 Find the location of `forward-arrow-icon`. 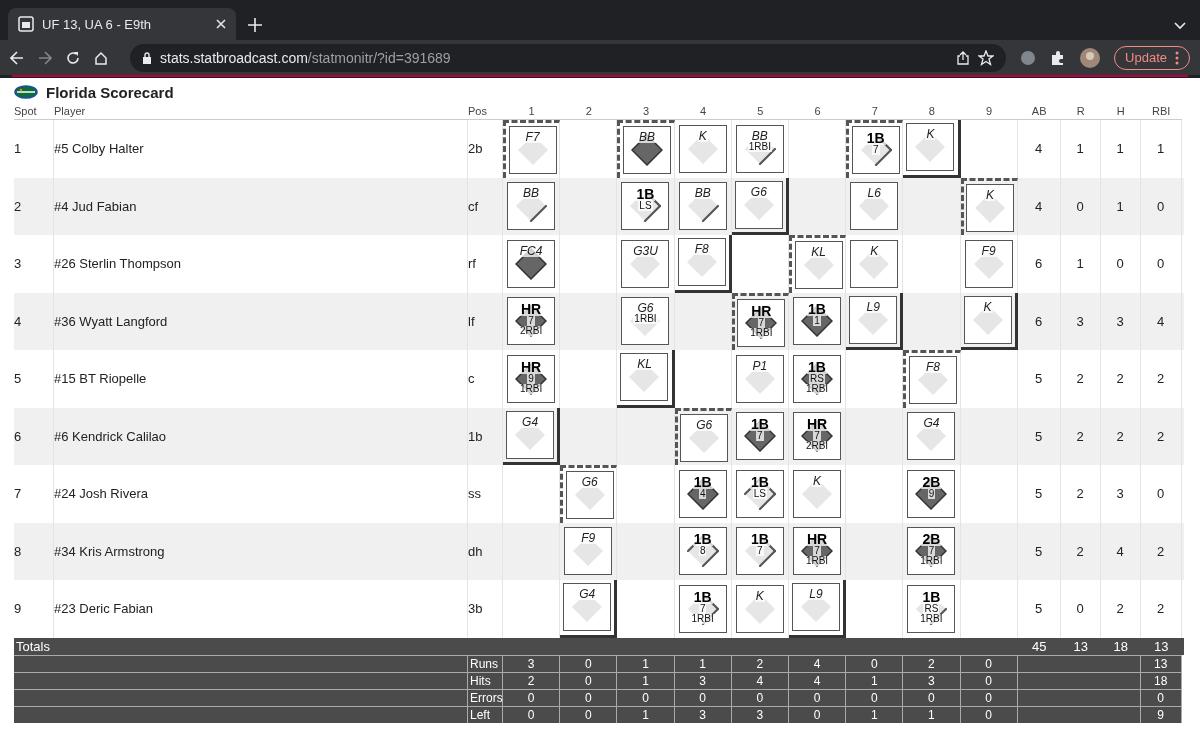

forward-arrow-icon is located at coordinates (45, 57).